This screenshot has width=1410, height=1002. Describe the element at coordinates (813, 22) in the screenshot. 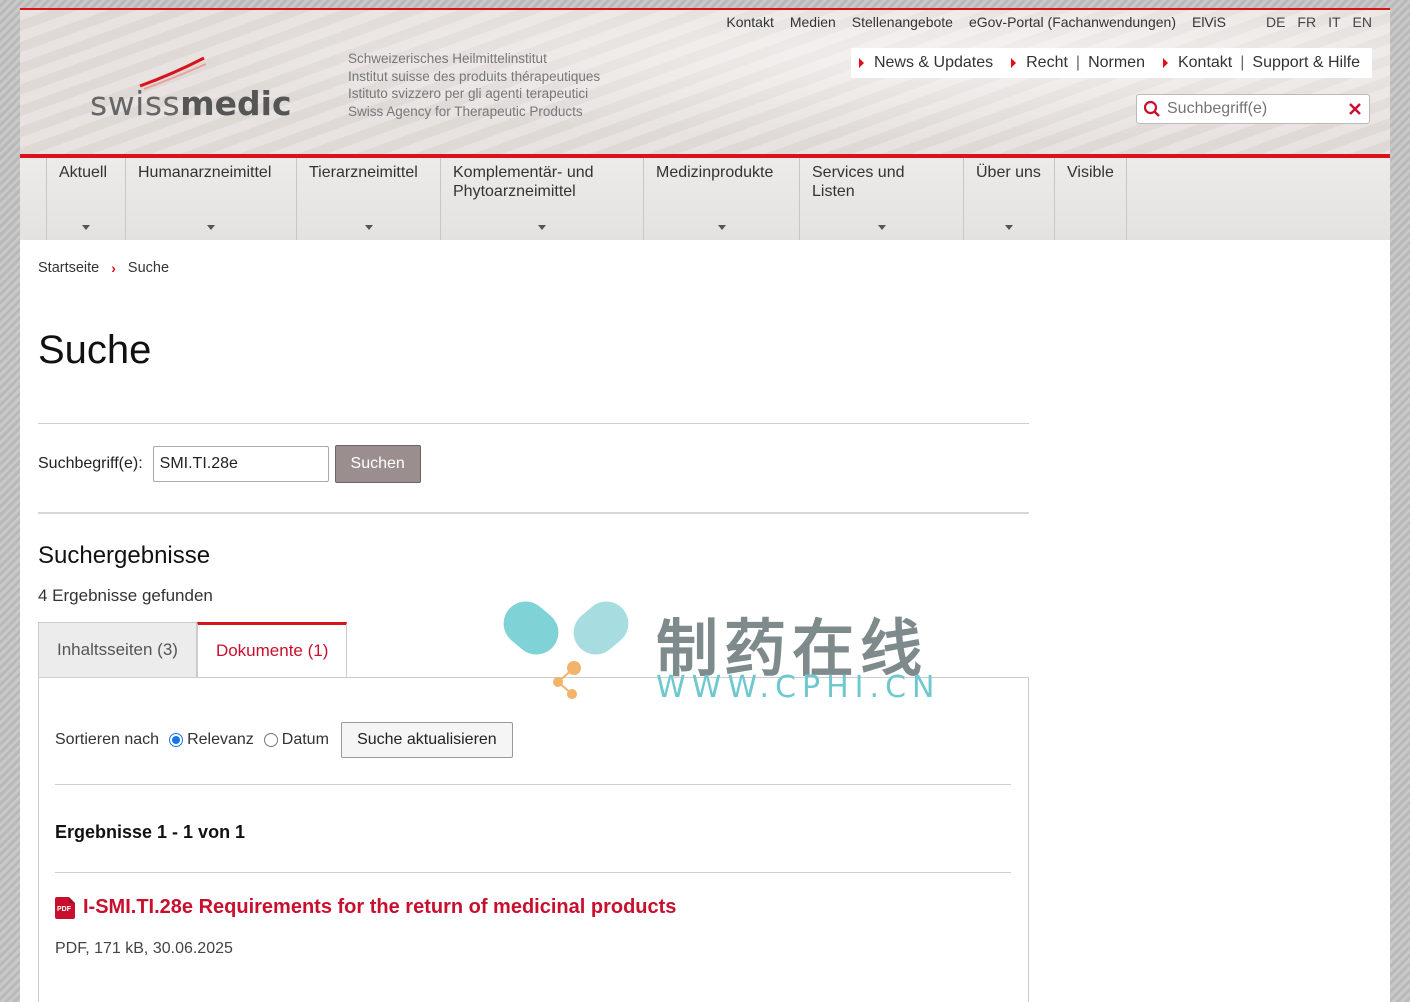

I see `topnav-medien: Medien` at that location.